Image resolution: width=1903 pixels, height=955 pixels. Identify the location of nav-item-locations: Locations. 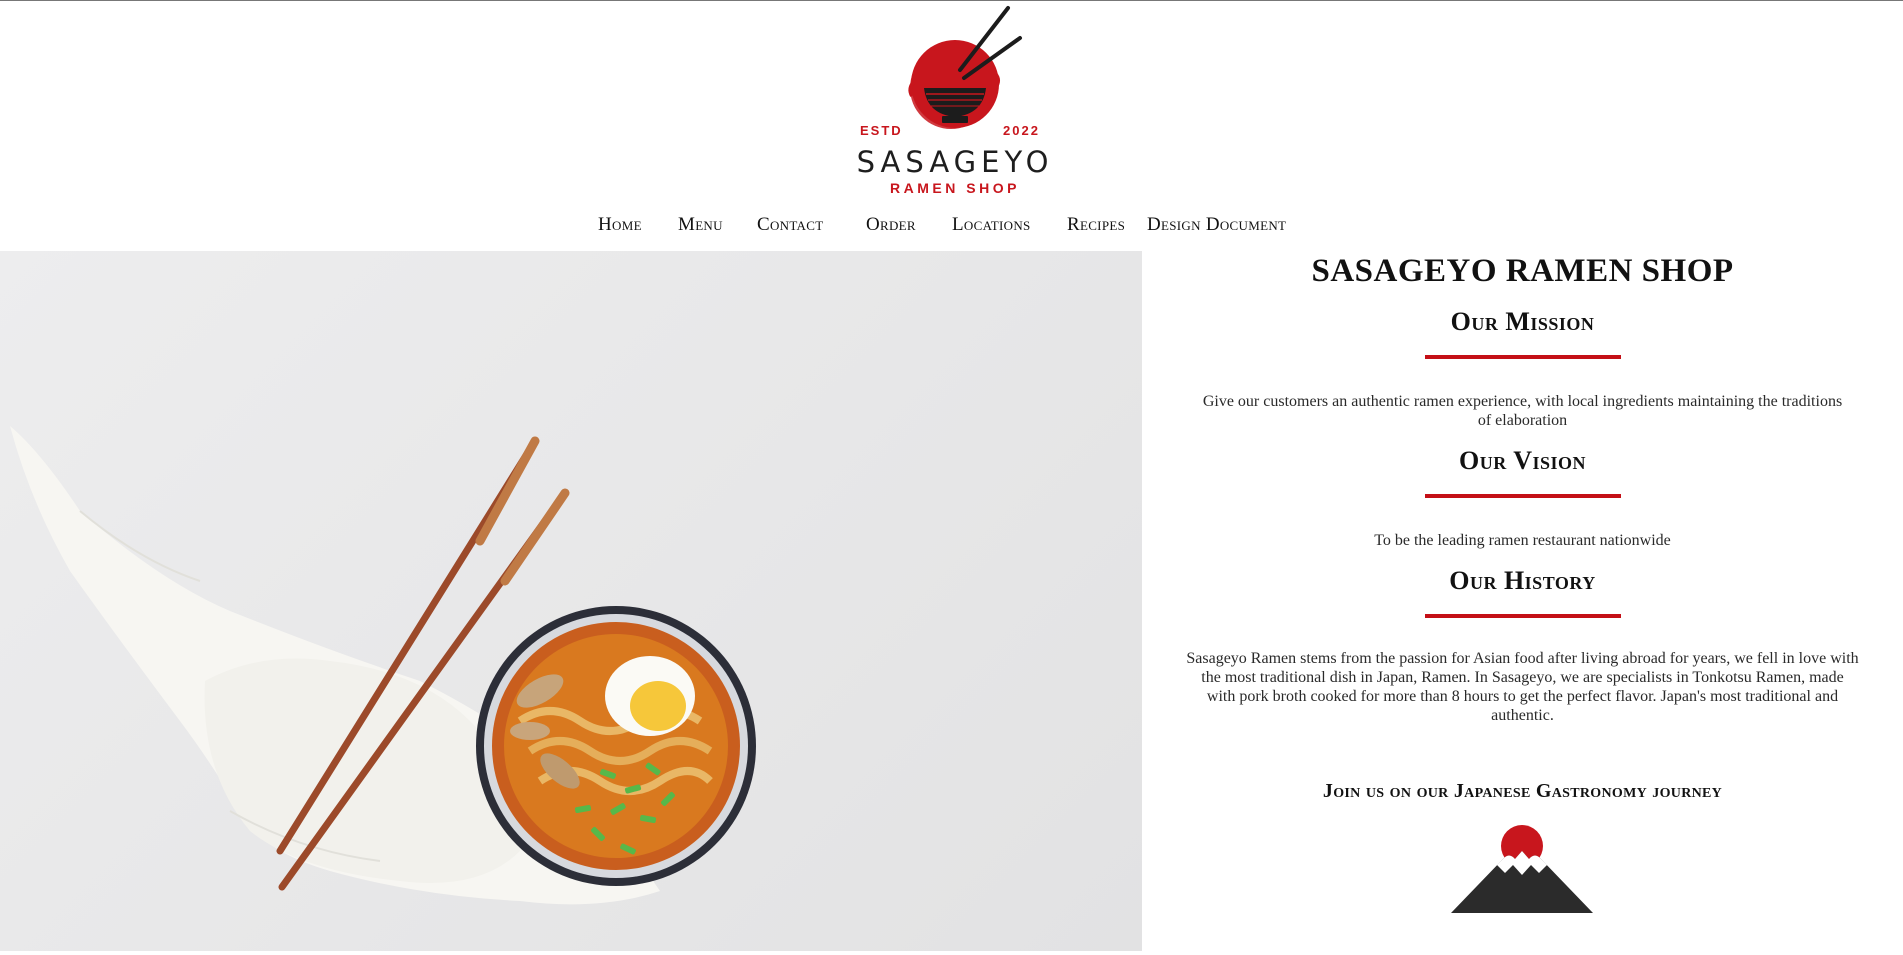
(991, 225).